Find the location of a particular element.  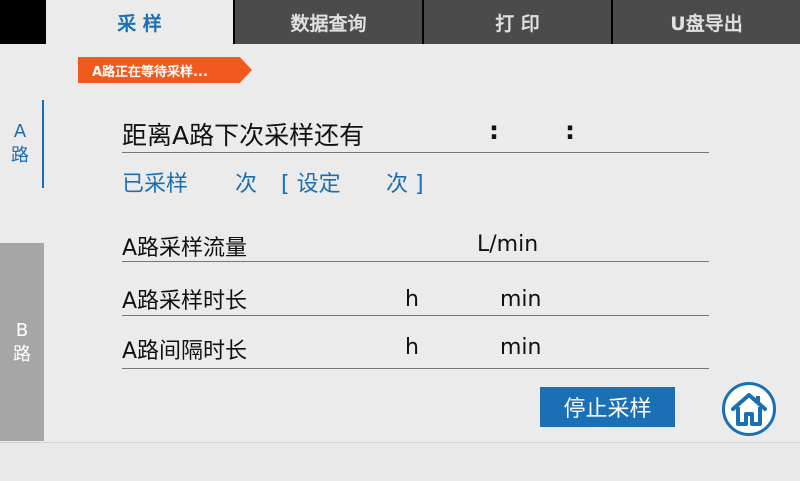

flow-label: A路采样流量 is located at coordinates (185, 248).